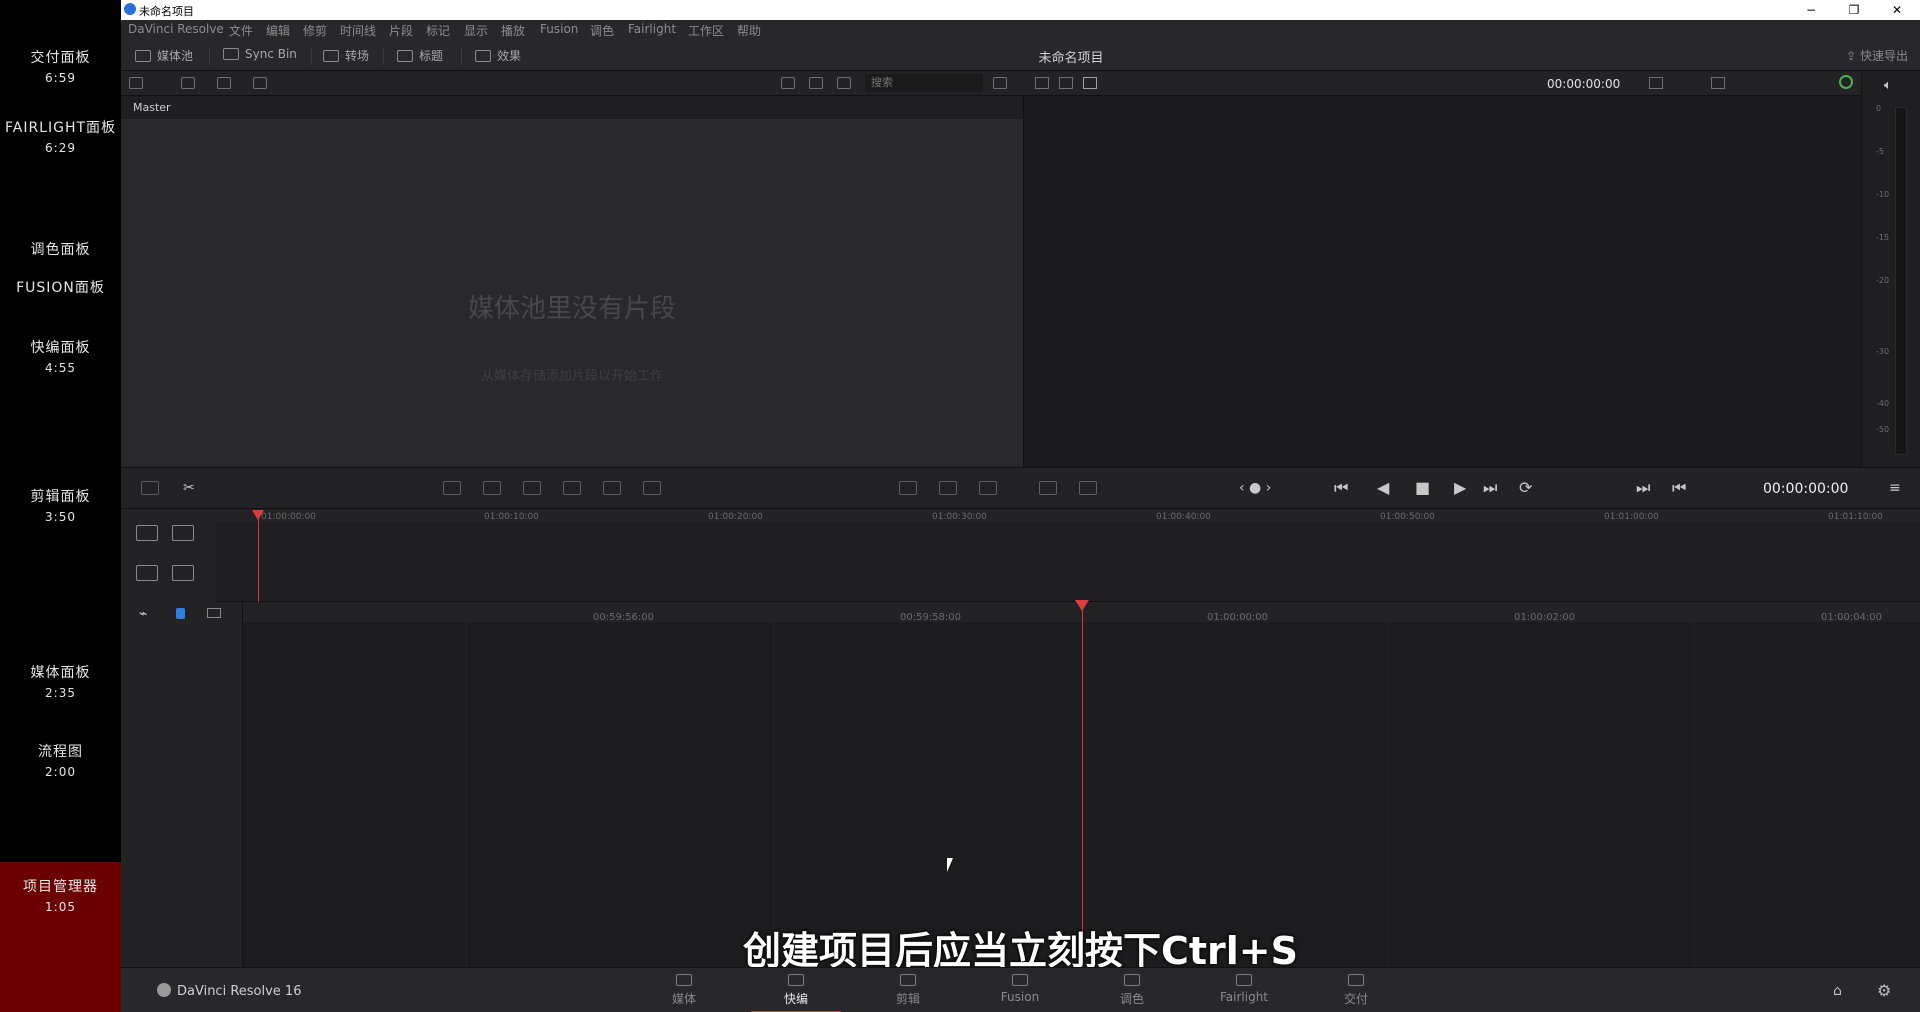 The height and width of the screenshot is (1012, 1920). I want to click on chapter-media: 媒体面板 2:35, so click(60, 683).